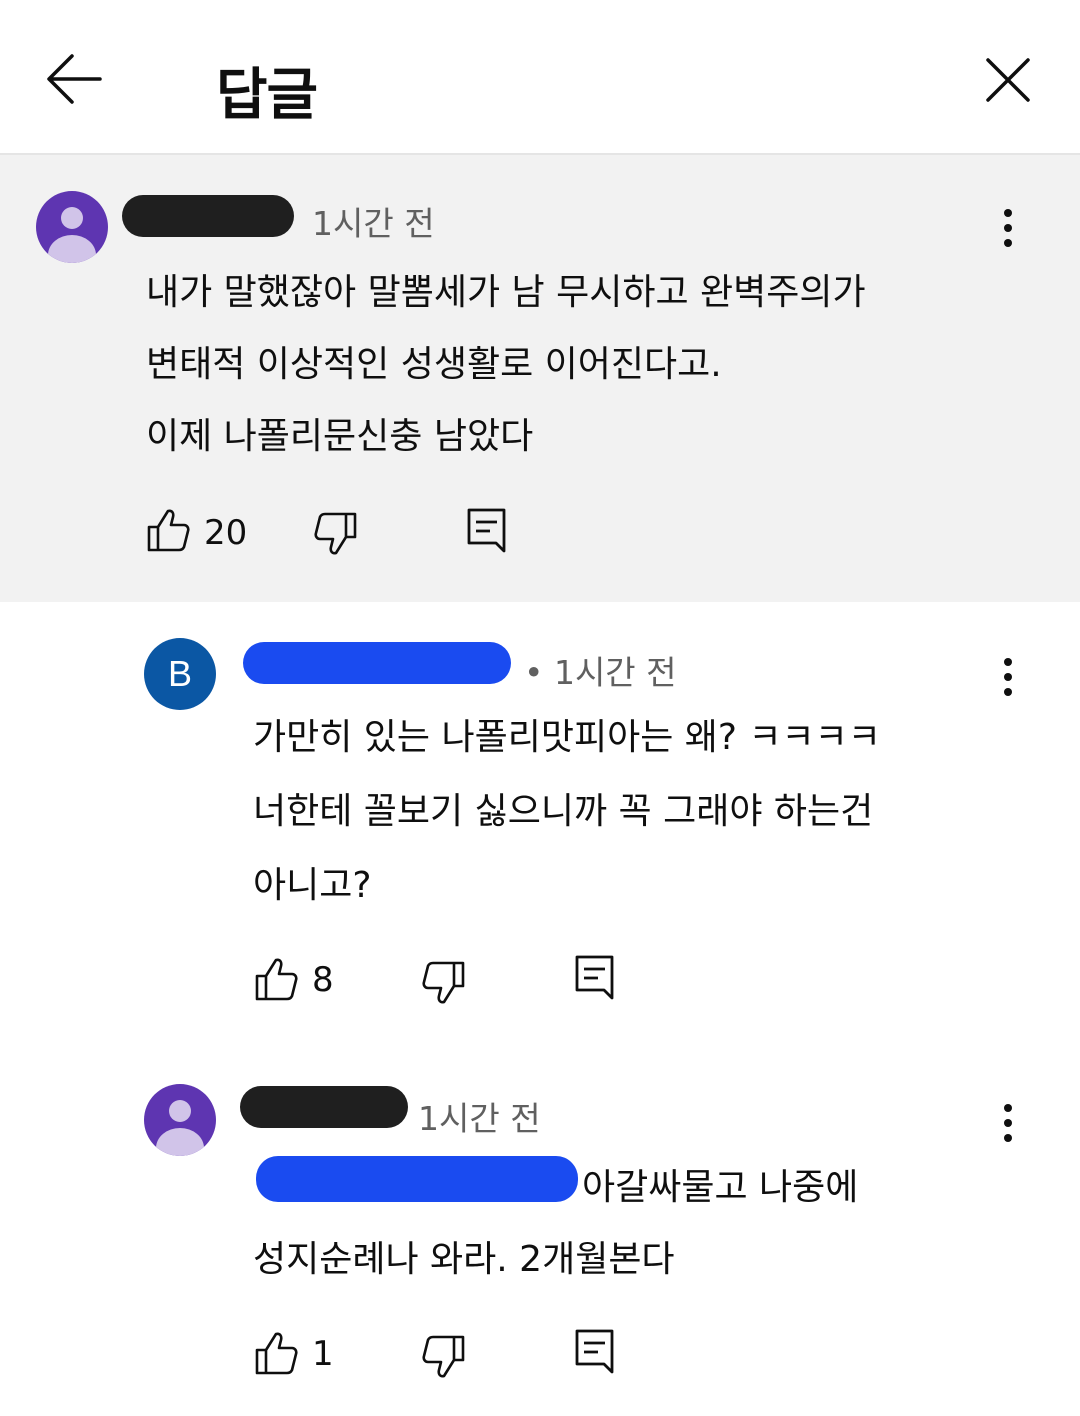 The height and width of the screenshot is (1416, 1080). Describe the element at coordinates (323, 980) in the screenshot. I see `like-count: 8` at that location.